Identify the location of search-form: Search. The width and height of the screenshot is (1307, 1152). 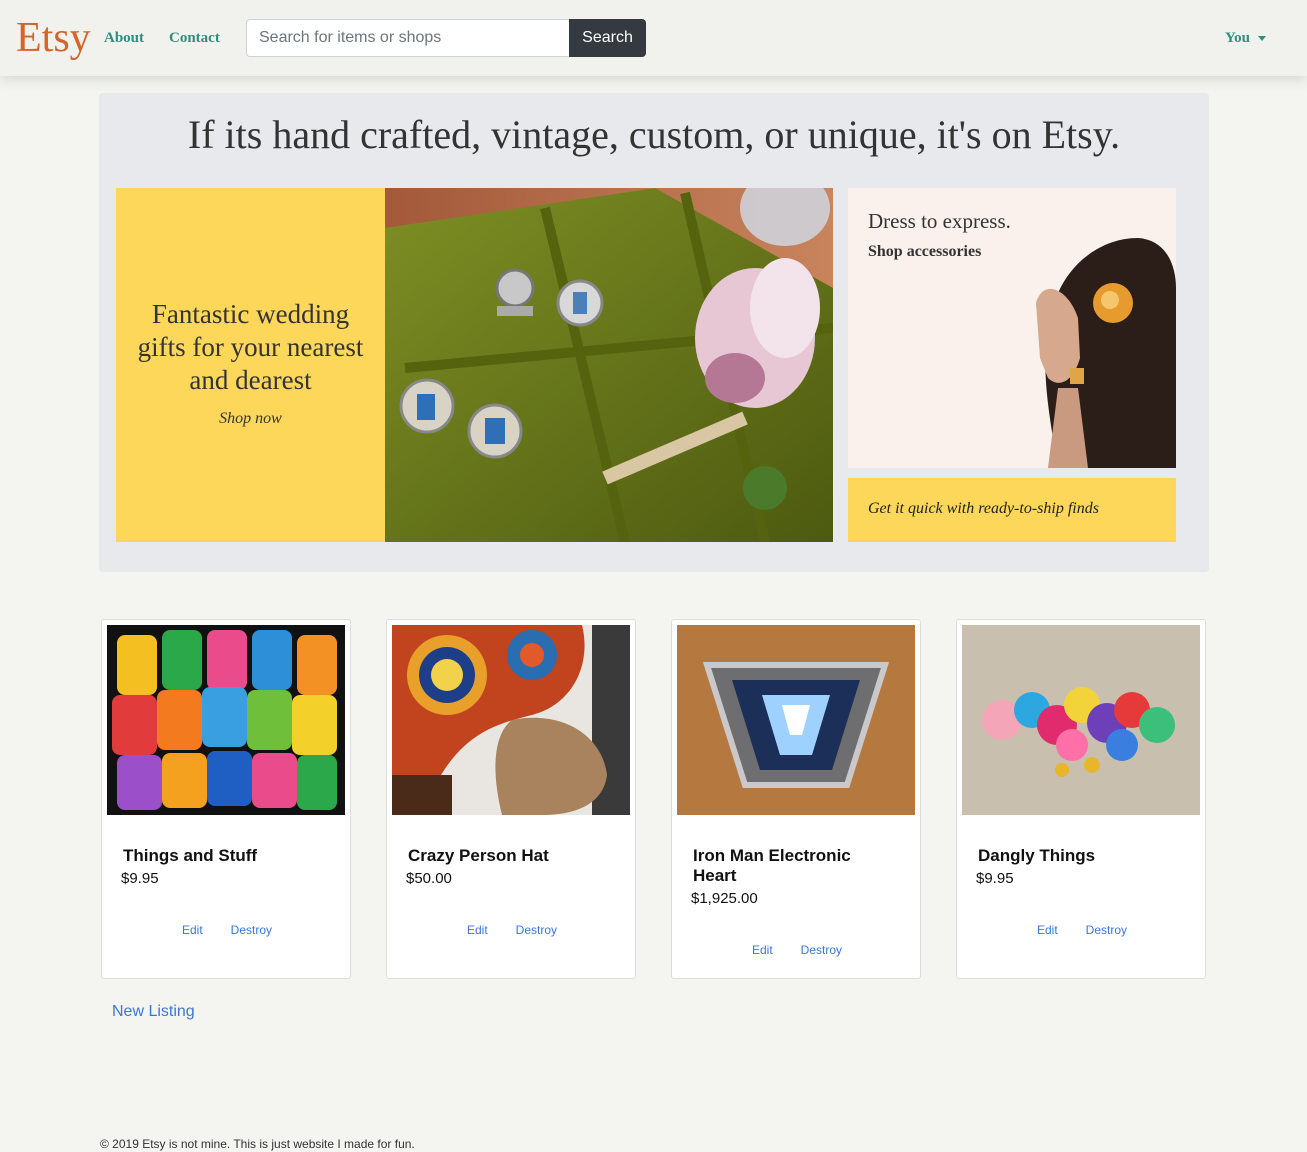
(446, 38).